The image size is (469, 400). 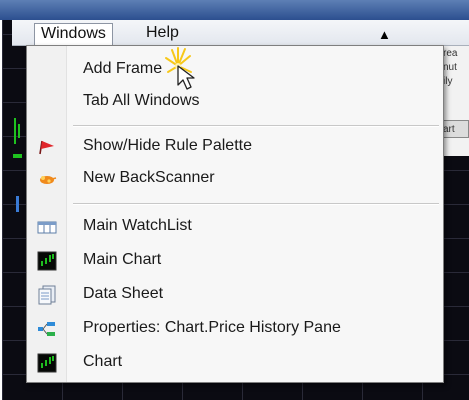 What do you see at coordinates (235, 227) in the screenshot?
I see `menu-item-main-watchlist: Main WatchList` at bounding box center [235, 227].